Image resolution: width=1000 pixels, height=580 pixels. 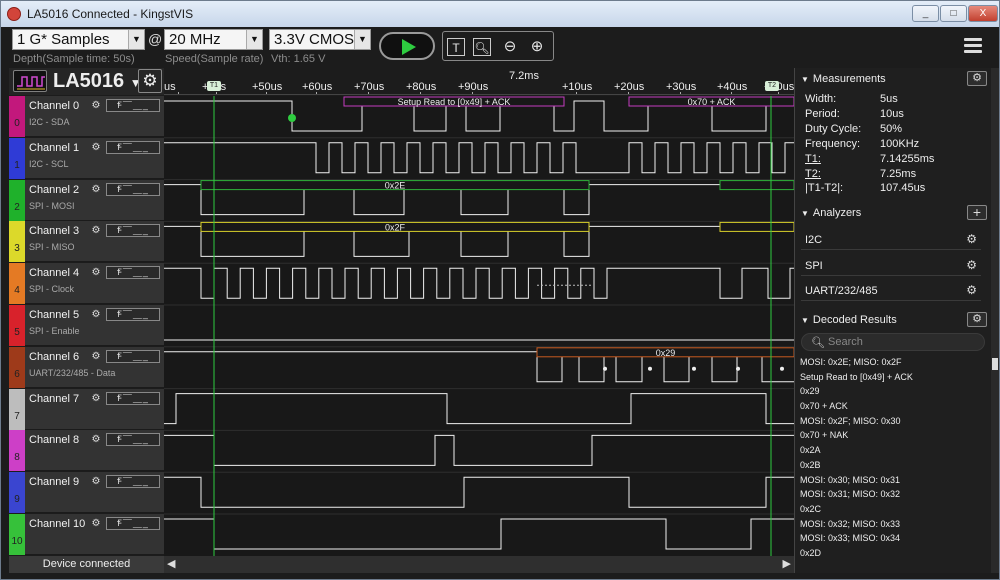 I want to click on channel-row: 0 Channel 0 I2C - SDA ⚙ Ꞙ⎺⎽_, so click(x=86, y=116).